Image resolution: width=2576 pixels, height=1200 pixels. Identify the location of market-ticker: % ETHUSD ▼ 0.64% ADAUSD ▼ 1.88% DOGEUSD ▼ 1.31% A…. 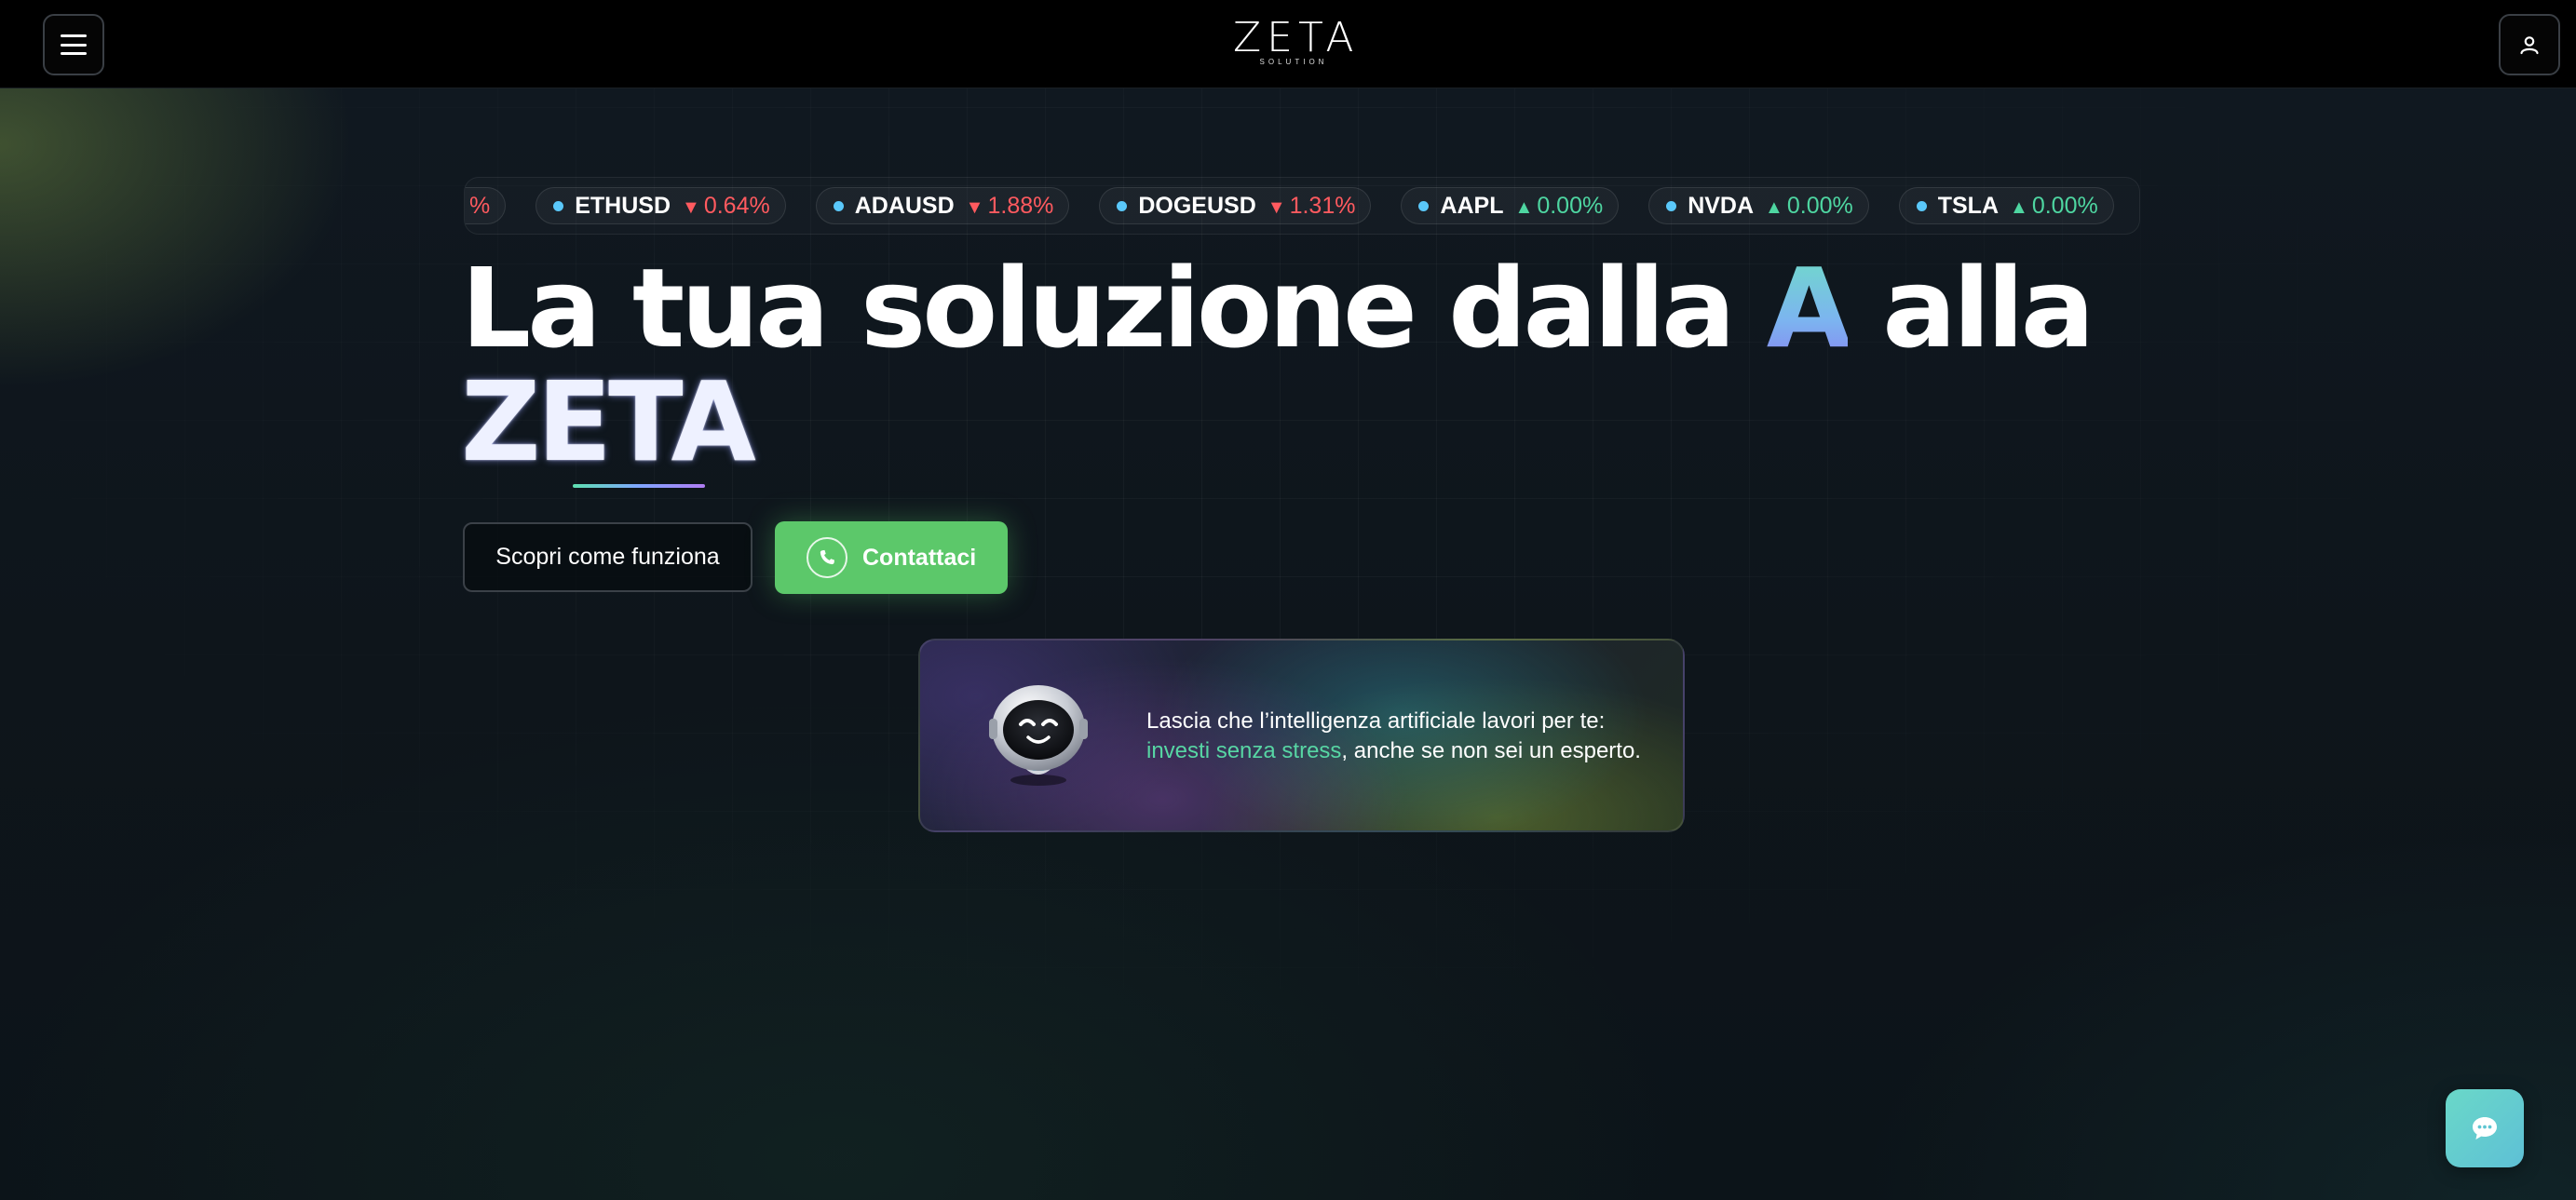
(1302, 206).